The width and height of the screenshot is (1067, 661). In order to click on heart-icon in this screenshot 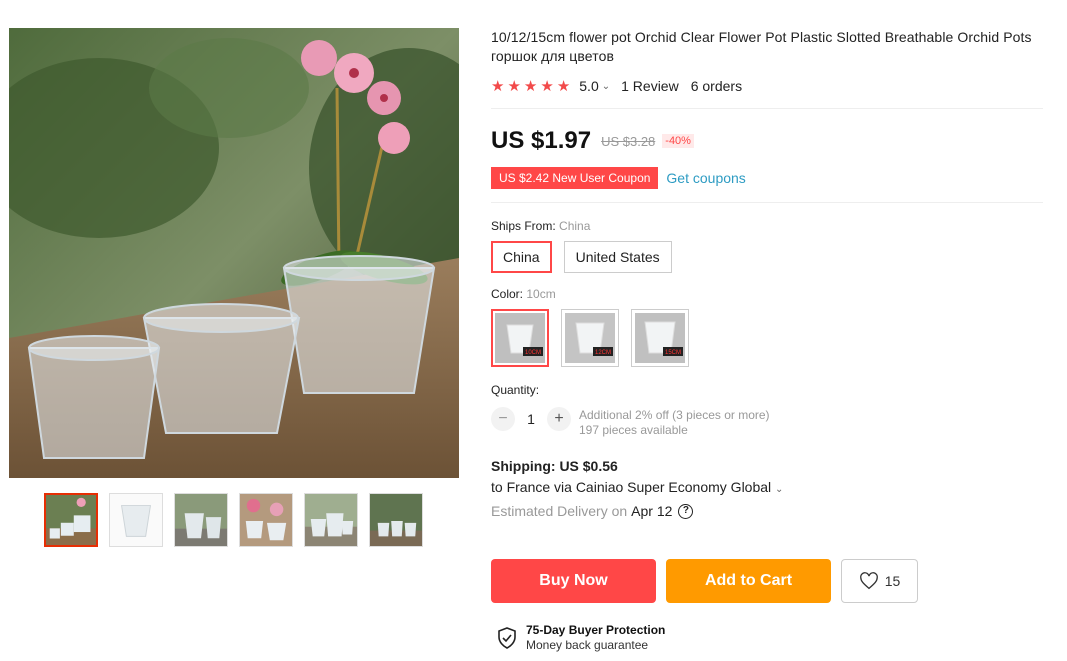, I will do `click(868, 581)`.